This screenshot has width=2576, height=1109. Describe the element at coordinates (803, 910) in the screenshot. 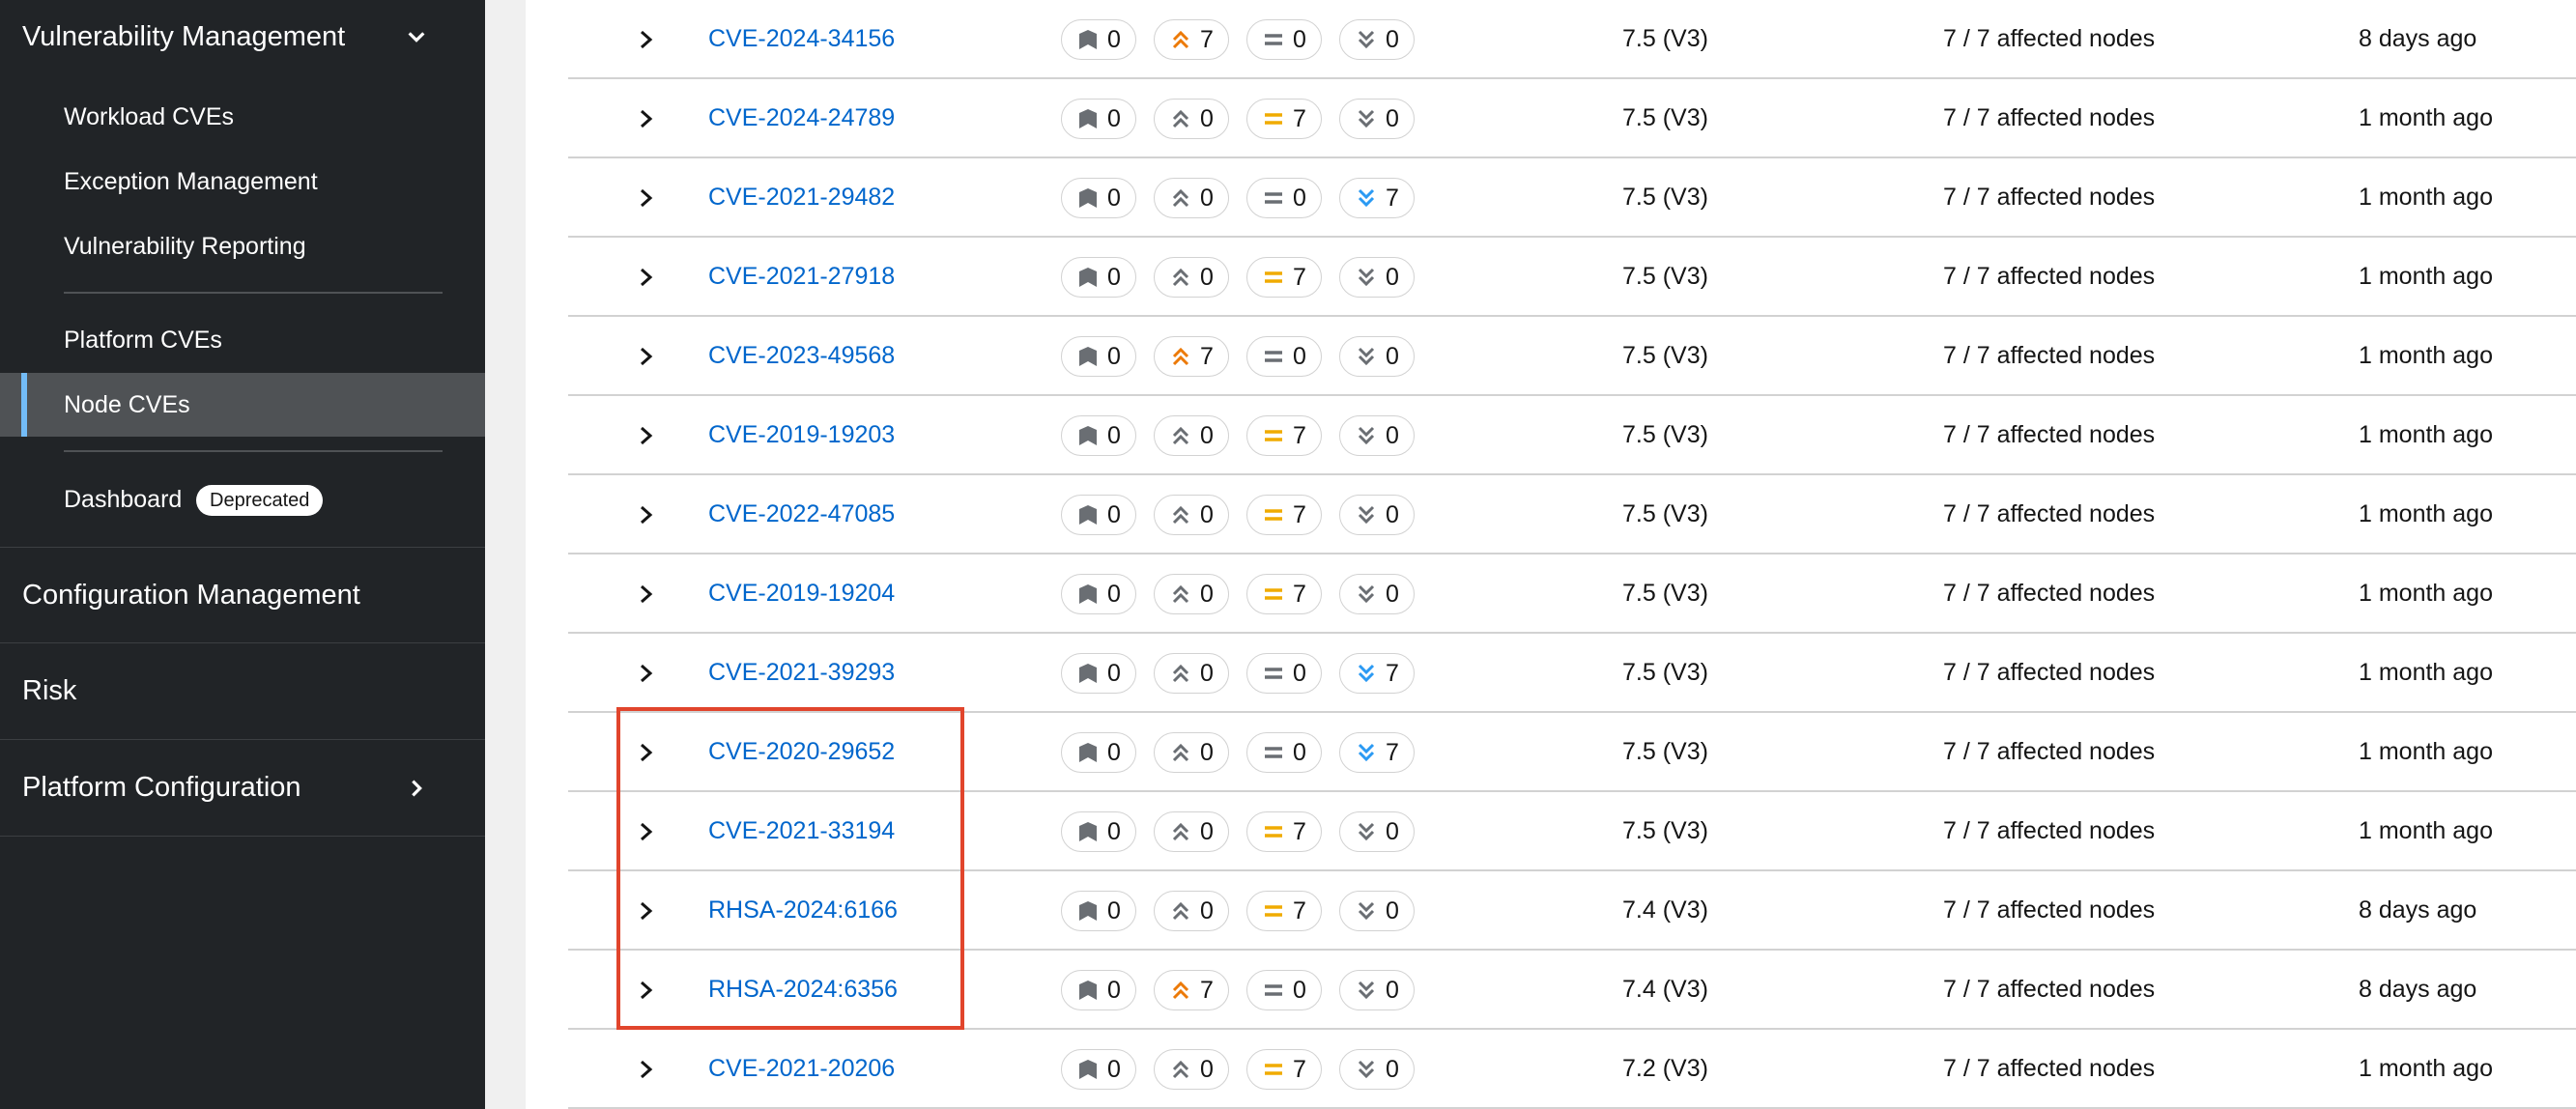

I see `cve-link: RHSA-2024:6166` at that location.